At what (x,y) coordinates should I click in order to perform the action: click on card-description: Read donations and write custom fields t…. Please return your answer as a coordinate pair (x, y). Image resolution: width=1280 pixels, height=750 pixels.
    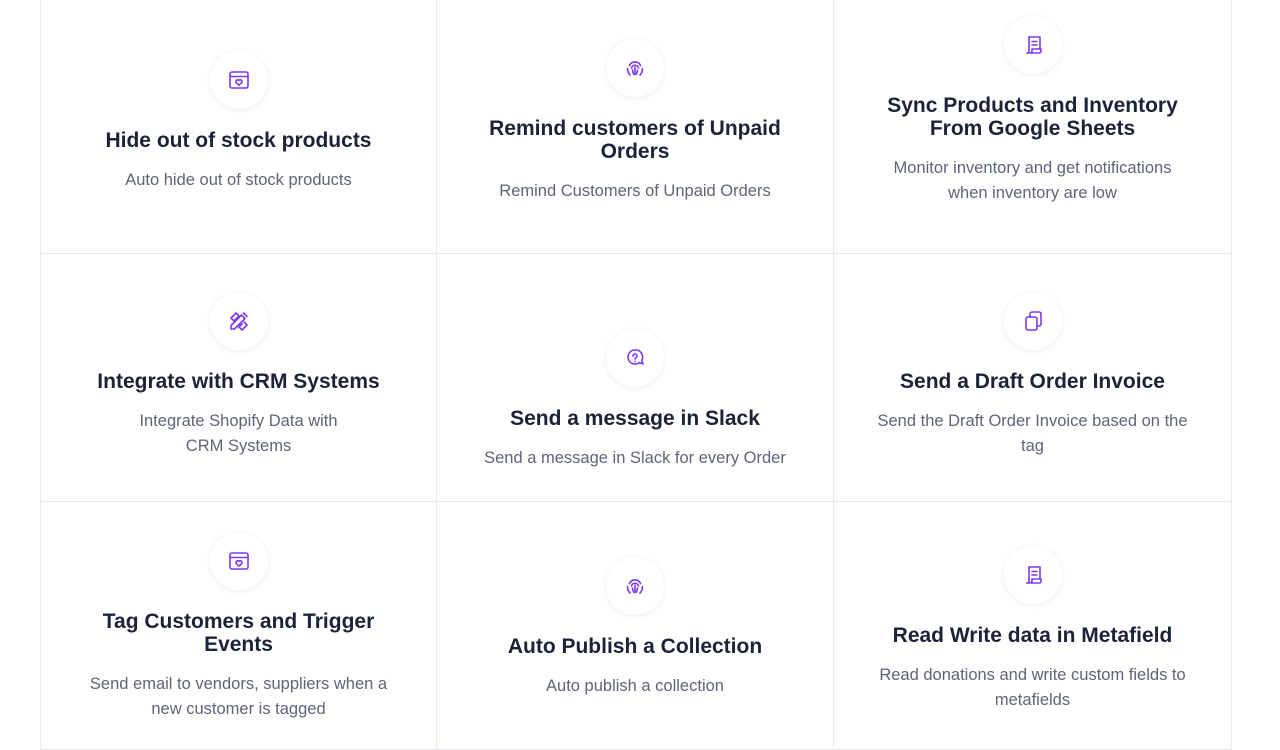
    Looking at the image, I should click on (1032, 687).